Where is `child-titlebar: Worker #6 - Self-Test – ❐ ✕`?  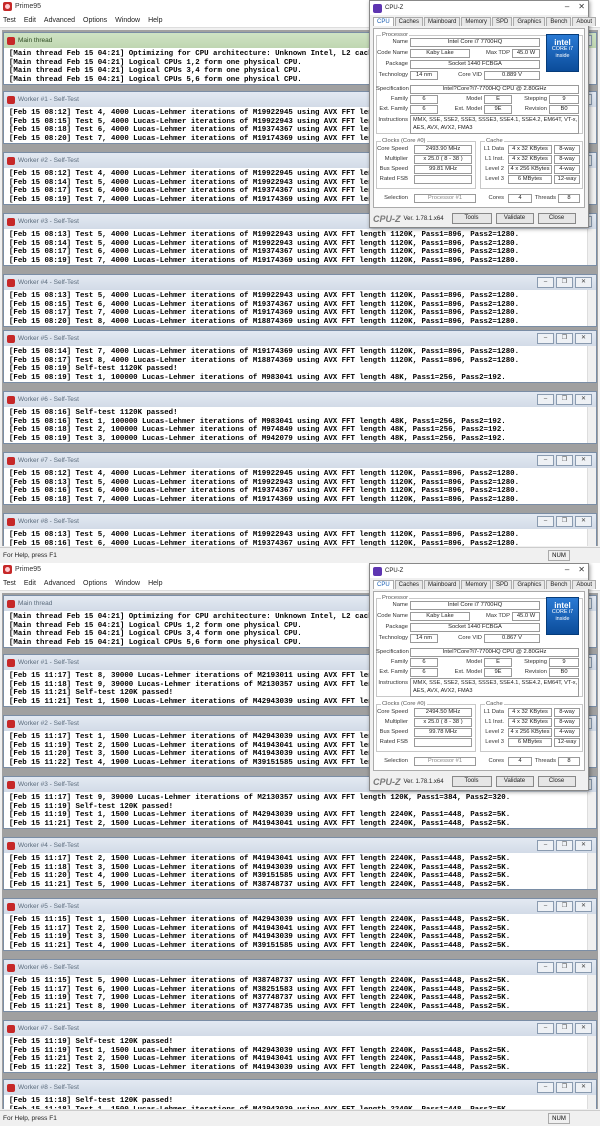
child-titlebar: Worker #6 - Self-Test – ❐ ✕ is located at coordinates (300, 399).